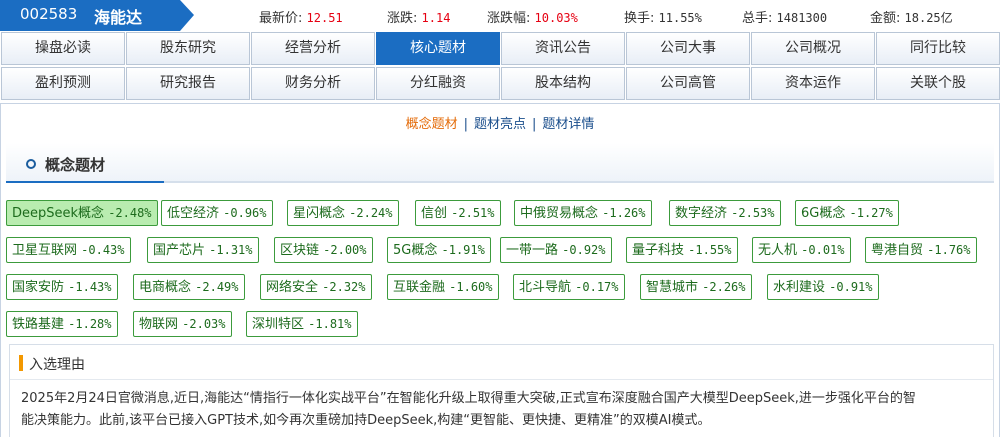  I want to click on concept-tag: 铁路基建 -1.28%, so click(62, 324).